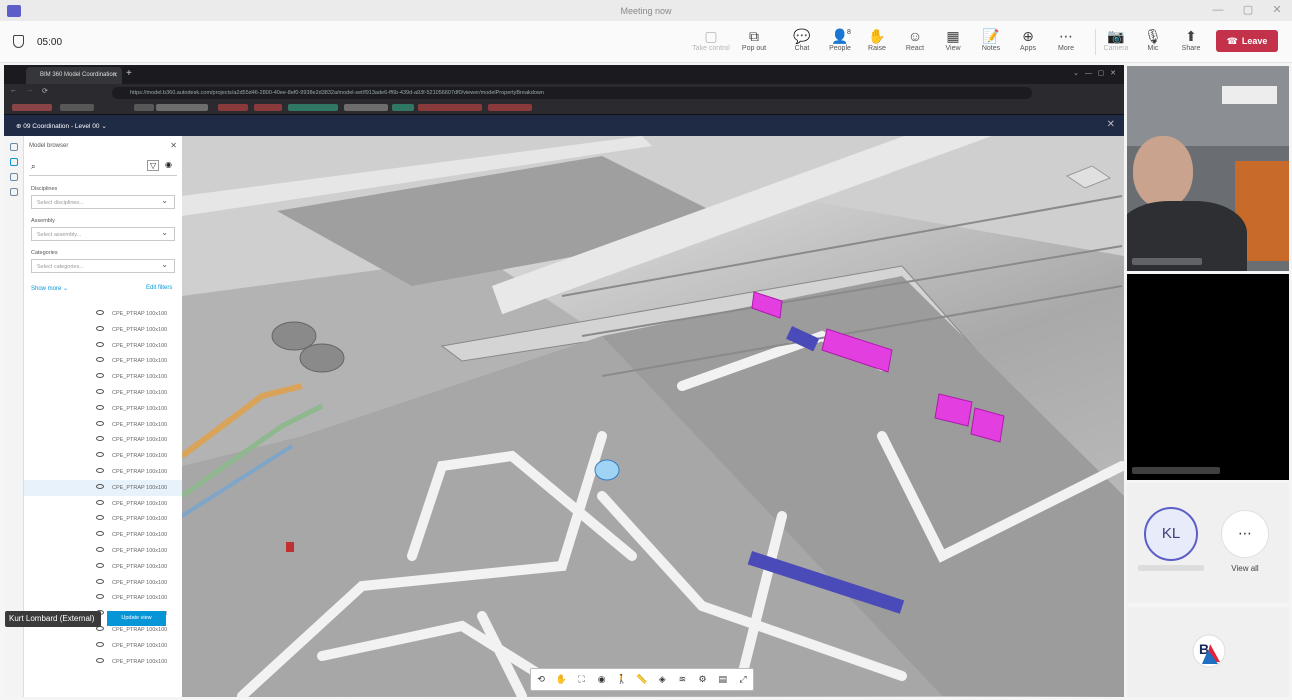 This screenshot has height=700, width=1292. Describe the element at coordinates (49, 288) in the screenshot. I see `show-more-link: Show more ⌄` at that location.